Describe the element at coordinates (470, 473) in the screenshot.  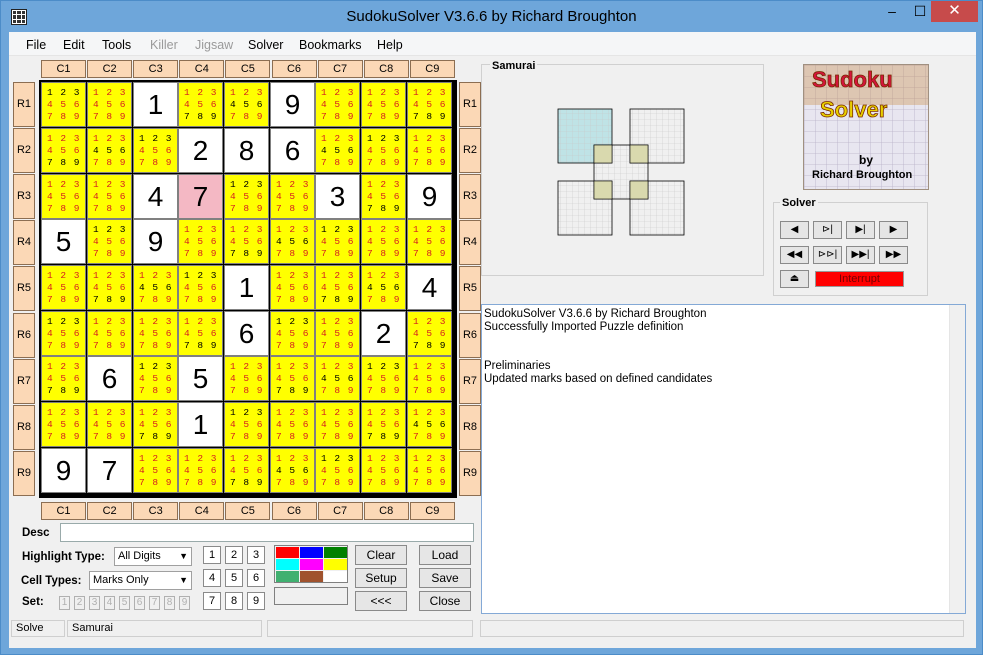
I see `row-header: R9` at that location.